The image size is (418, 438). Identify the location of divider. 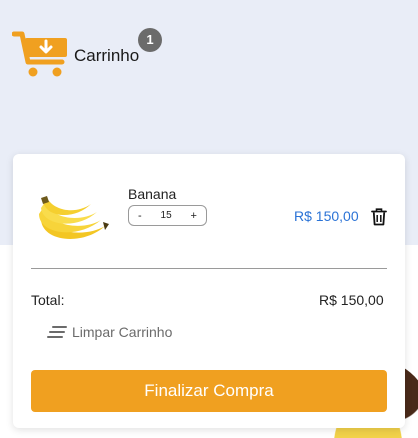
(209, 268).